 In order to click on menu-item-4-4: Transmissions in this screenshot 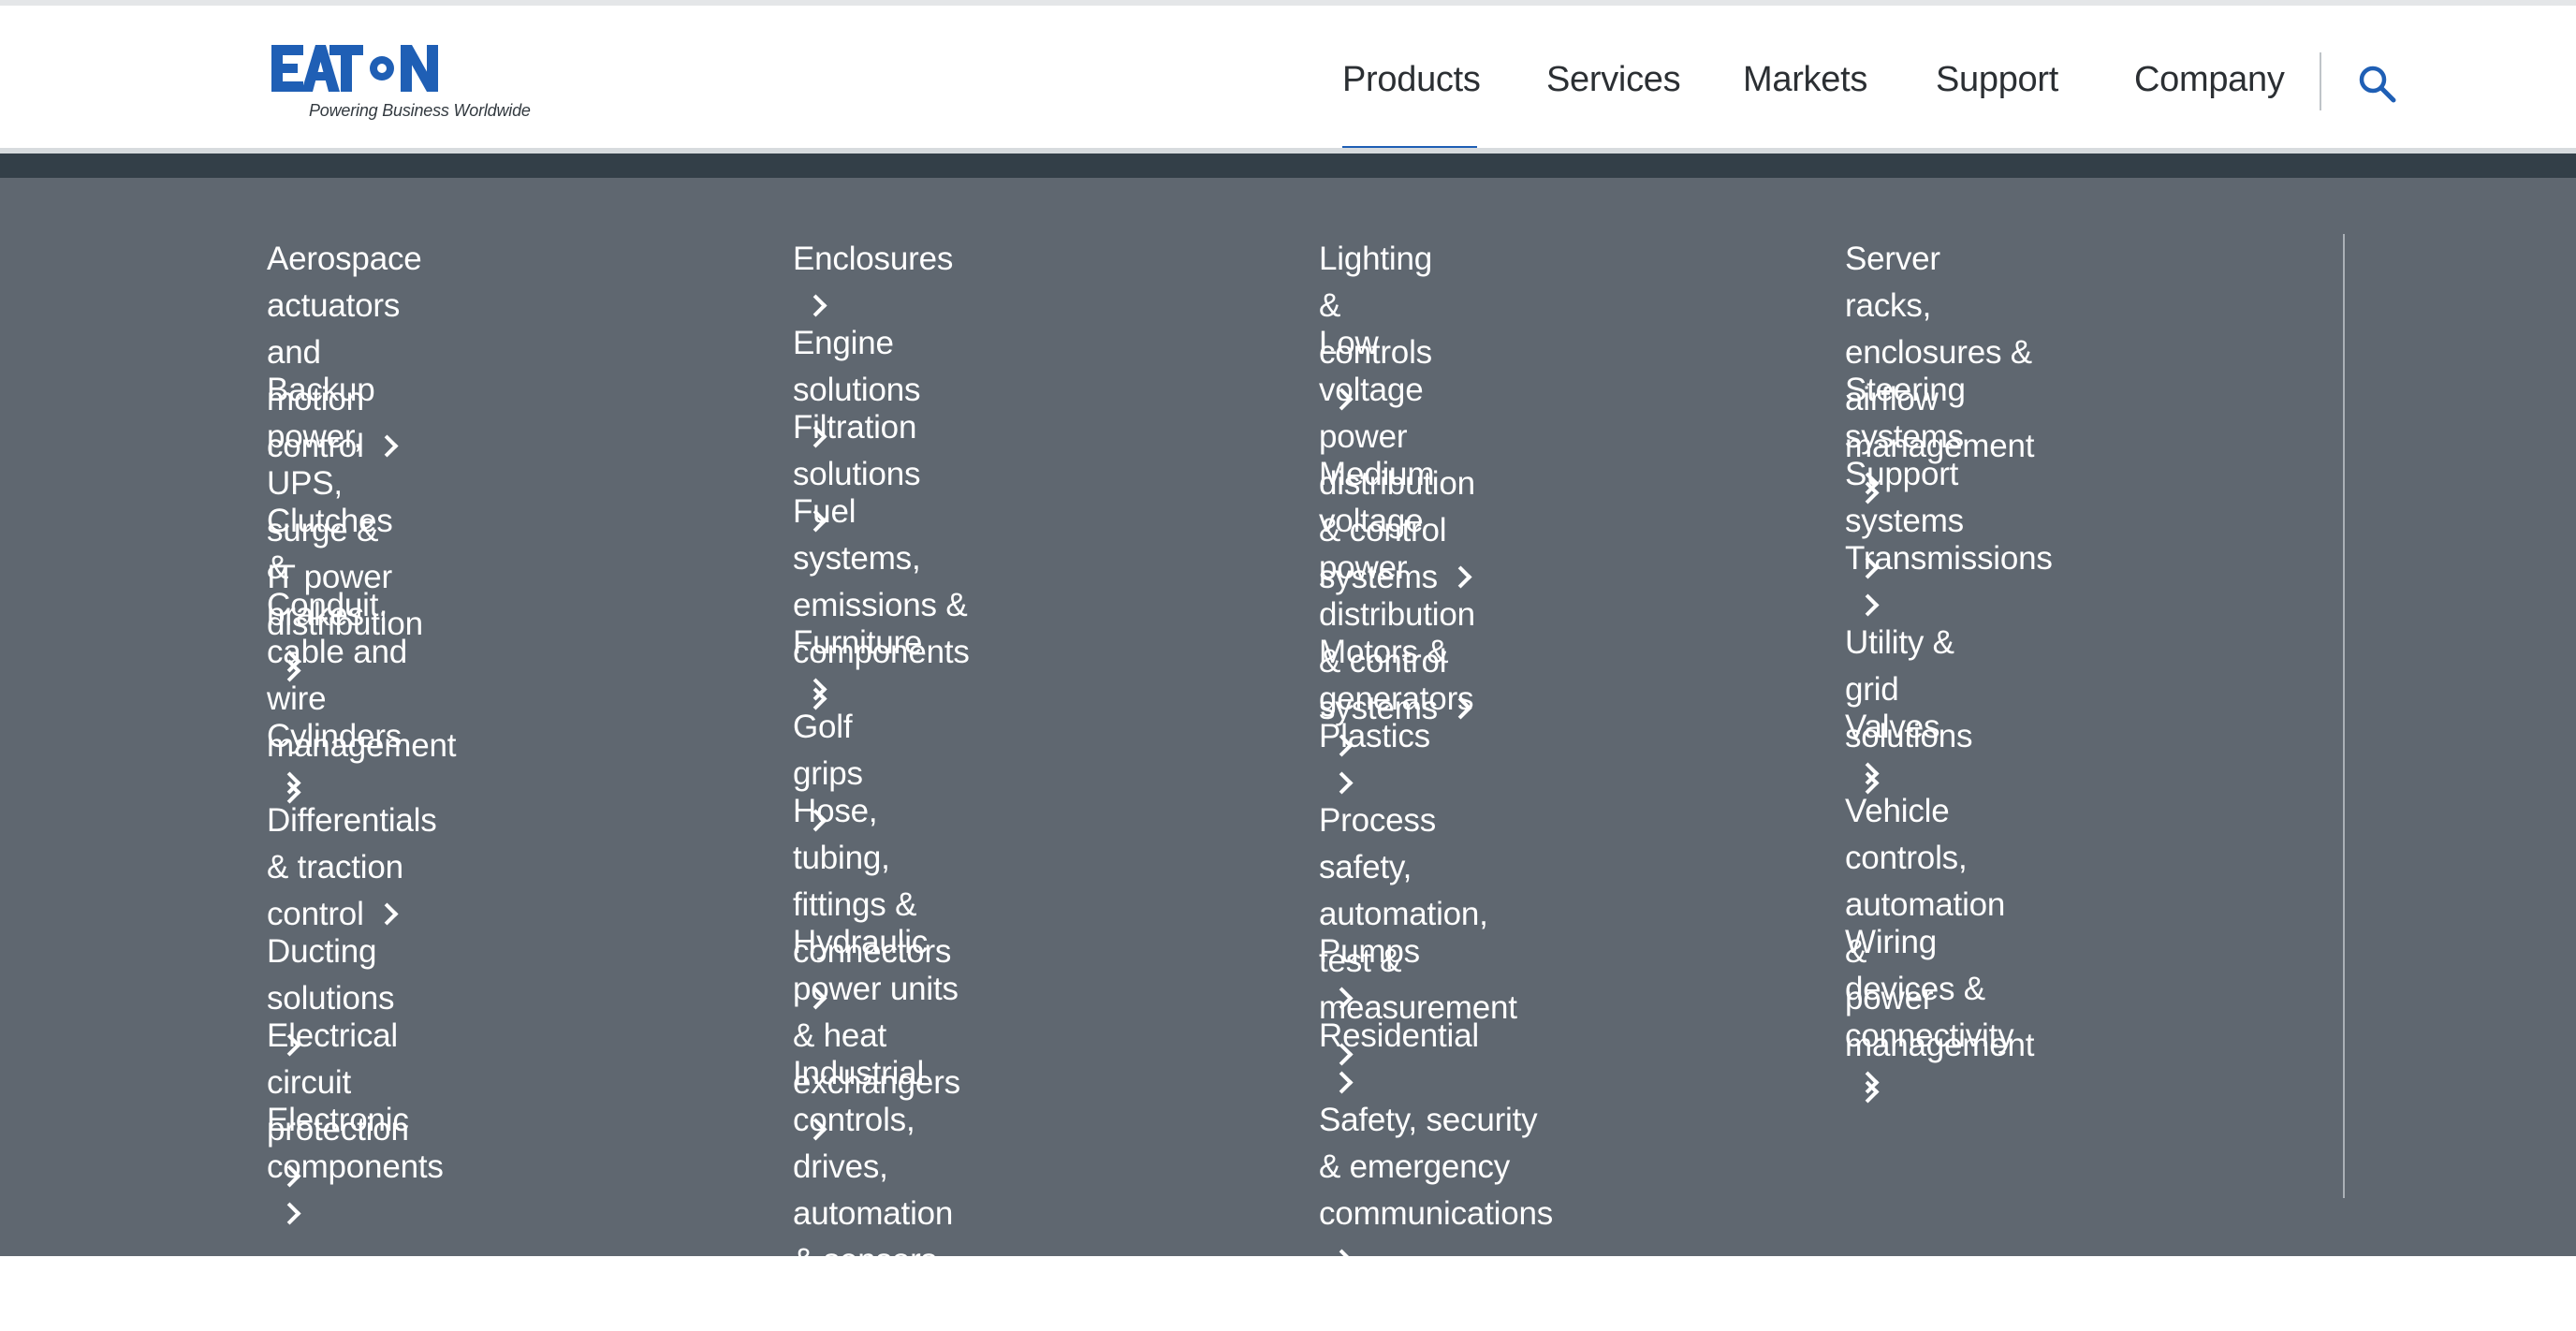, I will do `click(1949, 582)`.